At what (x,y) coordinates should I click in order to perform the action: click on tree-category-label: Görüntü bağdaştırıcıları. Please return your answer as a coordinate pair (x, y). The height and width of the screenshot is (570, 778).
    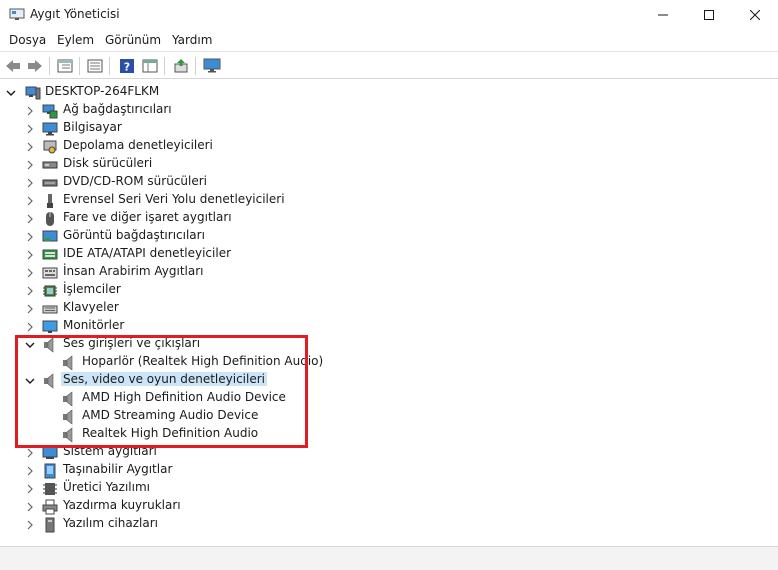
    Looking at the image, I should click on (134, 235).